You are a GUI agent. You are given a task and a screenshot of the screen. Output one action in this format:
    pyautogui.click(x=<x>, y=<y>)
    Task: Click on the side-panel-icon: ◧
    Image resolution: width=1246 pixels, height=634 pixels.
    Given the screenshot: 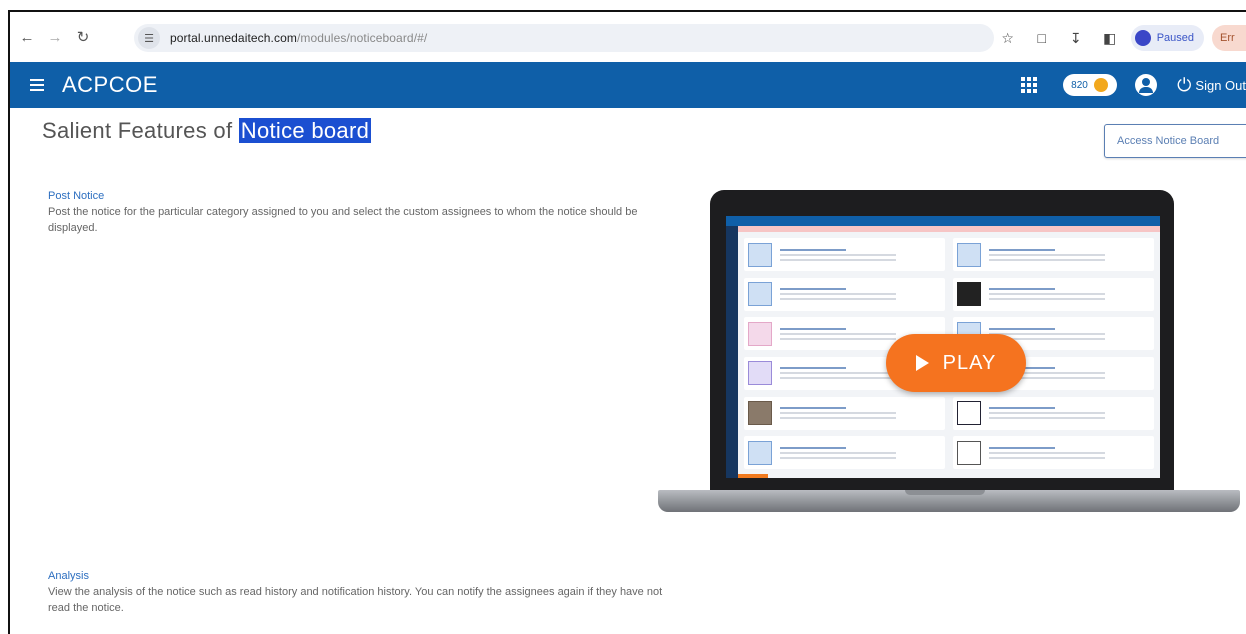 What is the action you would take?
    pyautogui.click(x=1110, y=38)
    